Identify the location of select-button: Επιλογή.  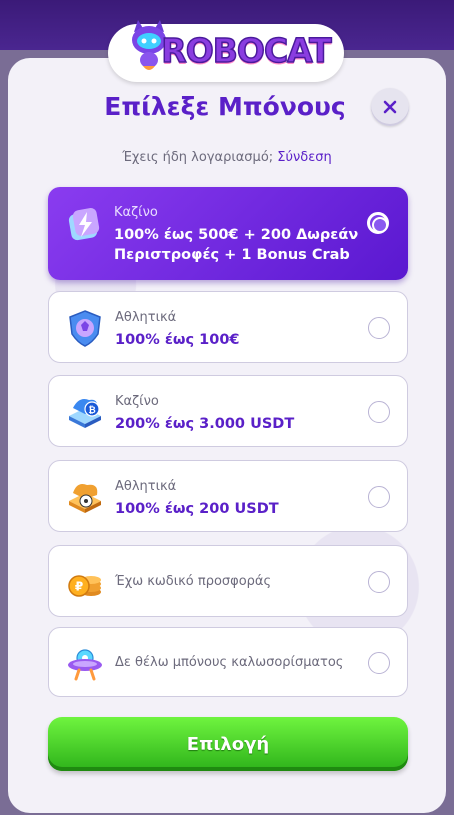
(228, 744).